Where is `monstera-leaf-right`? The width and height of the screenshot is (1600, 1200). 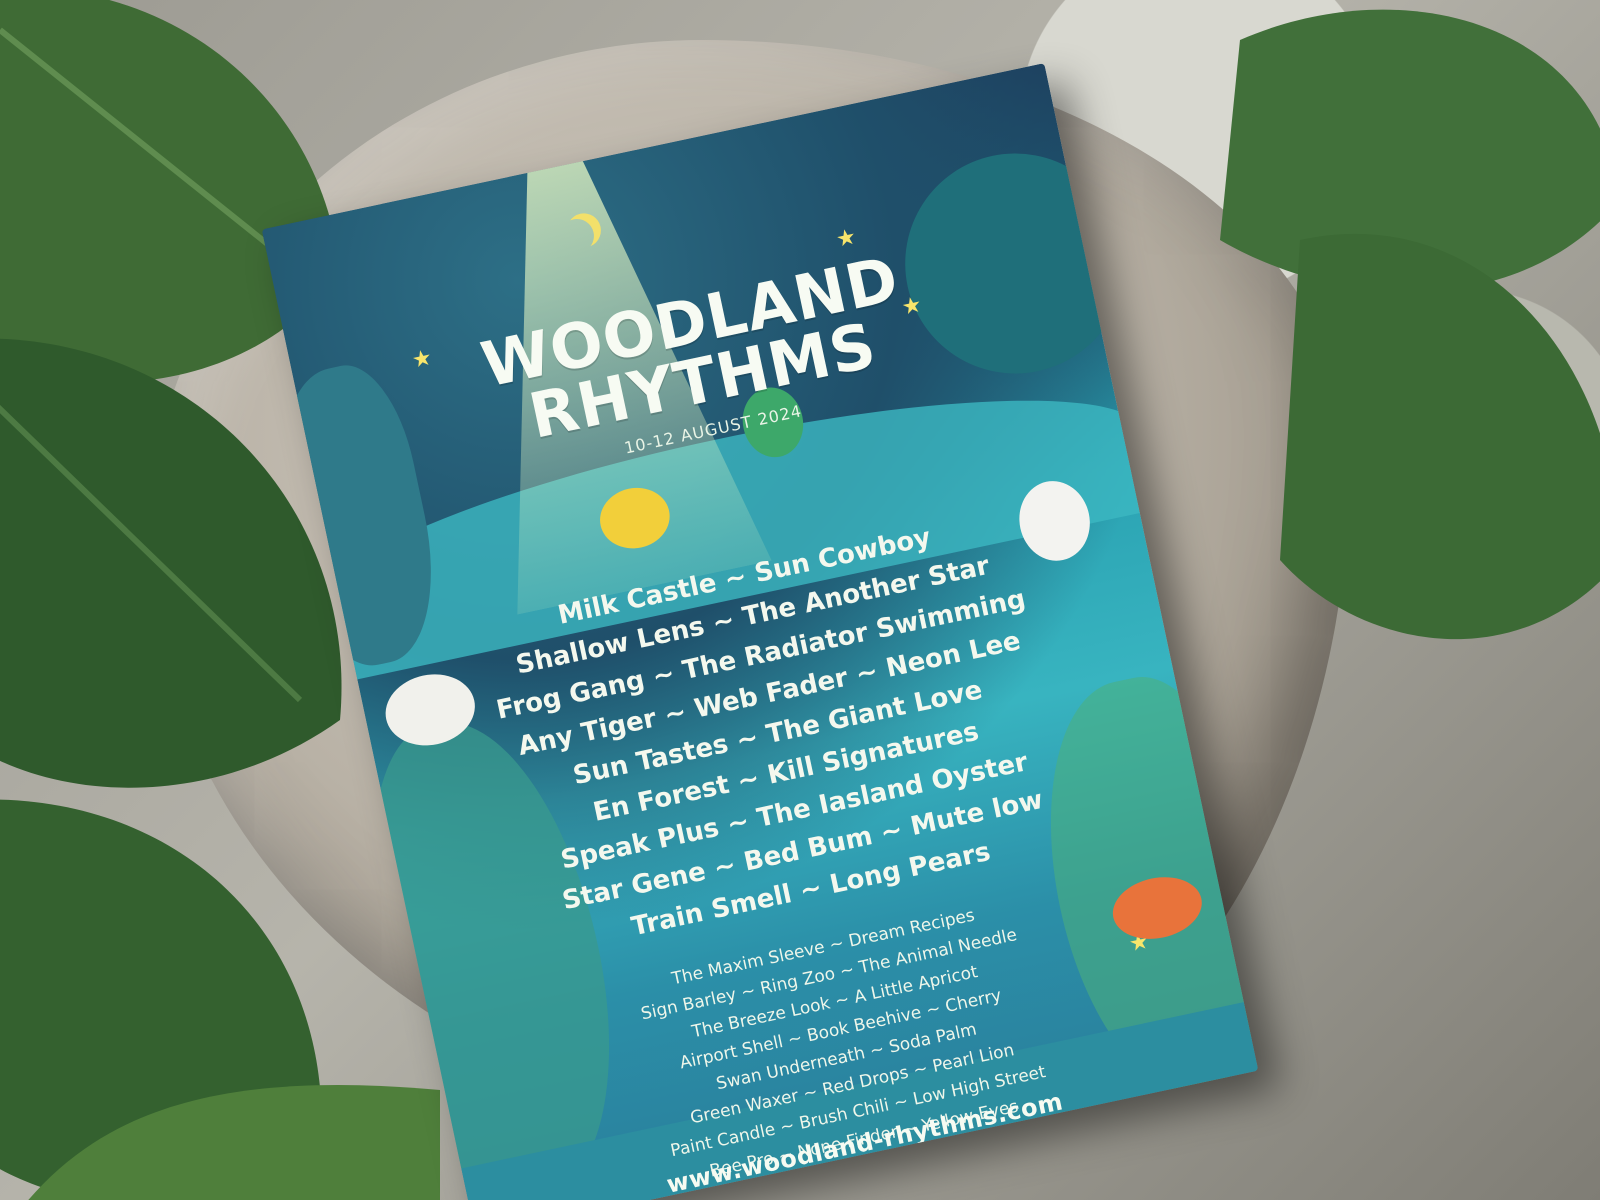
monstera-leaf-right is located at coordinates (1440, 436).